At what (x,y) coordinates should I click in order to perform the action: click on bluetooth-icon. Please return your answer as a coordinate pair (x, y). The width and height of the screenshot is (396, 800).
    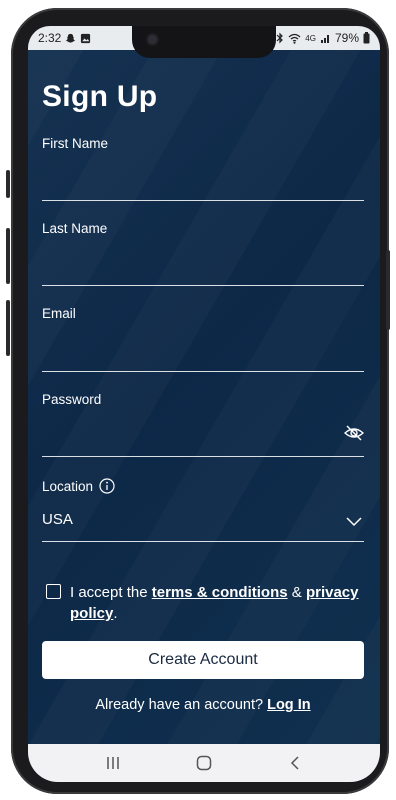
    Looking at the image, I should click on (280, 38).